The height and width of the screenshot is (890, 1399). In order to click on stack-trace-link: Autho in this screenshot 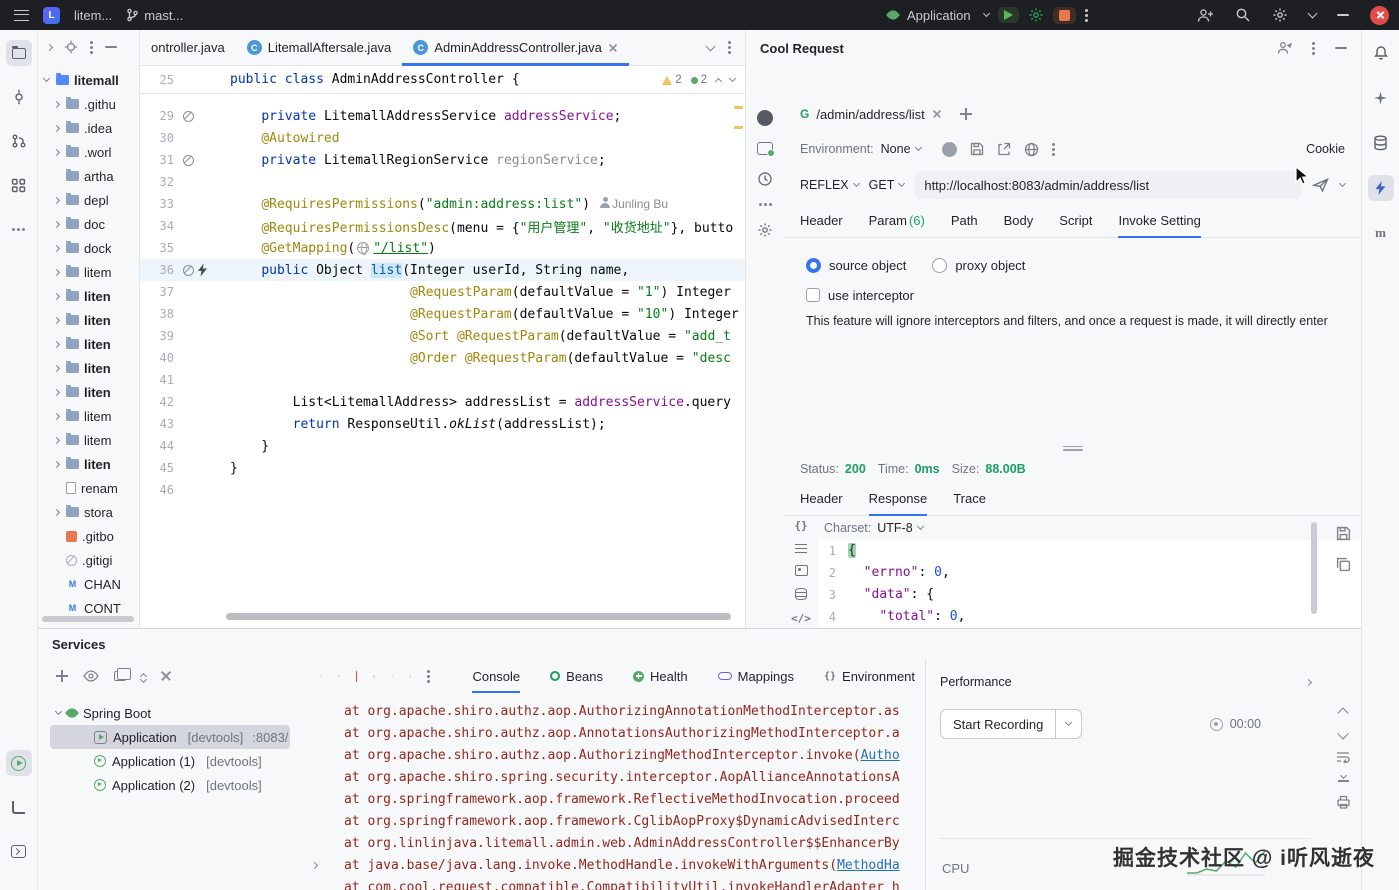, I will do `click(880, 755)`.